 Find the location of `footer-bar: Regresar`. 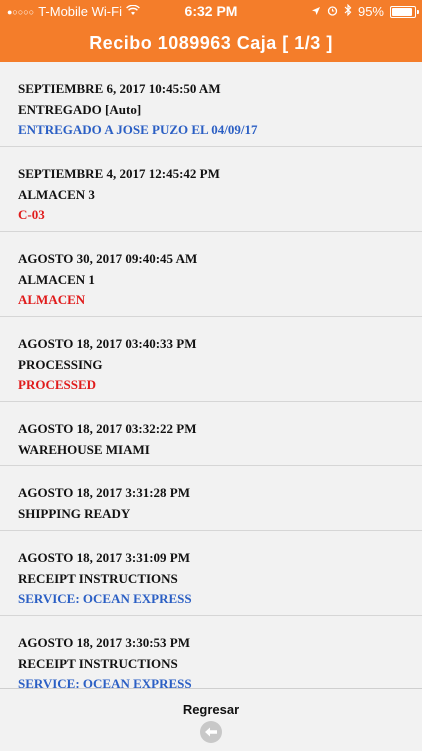

footer-bar: Regresar is located at coordinates (211, 719).